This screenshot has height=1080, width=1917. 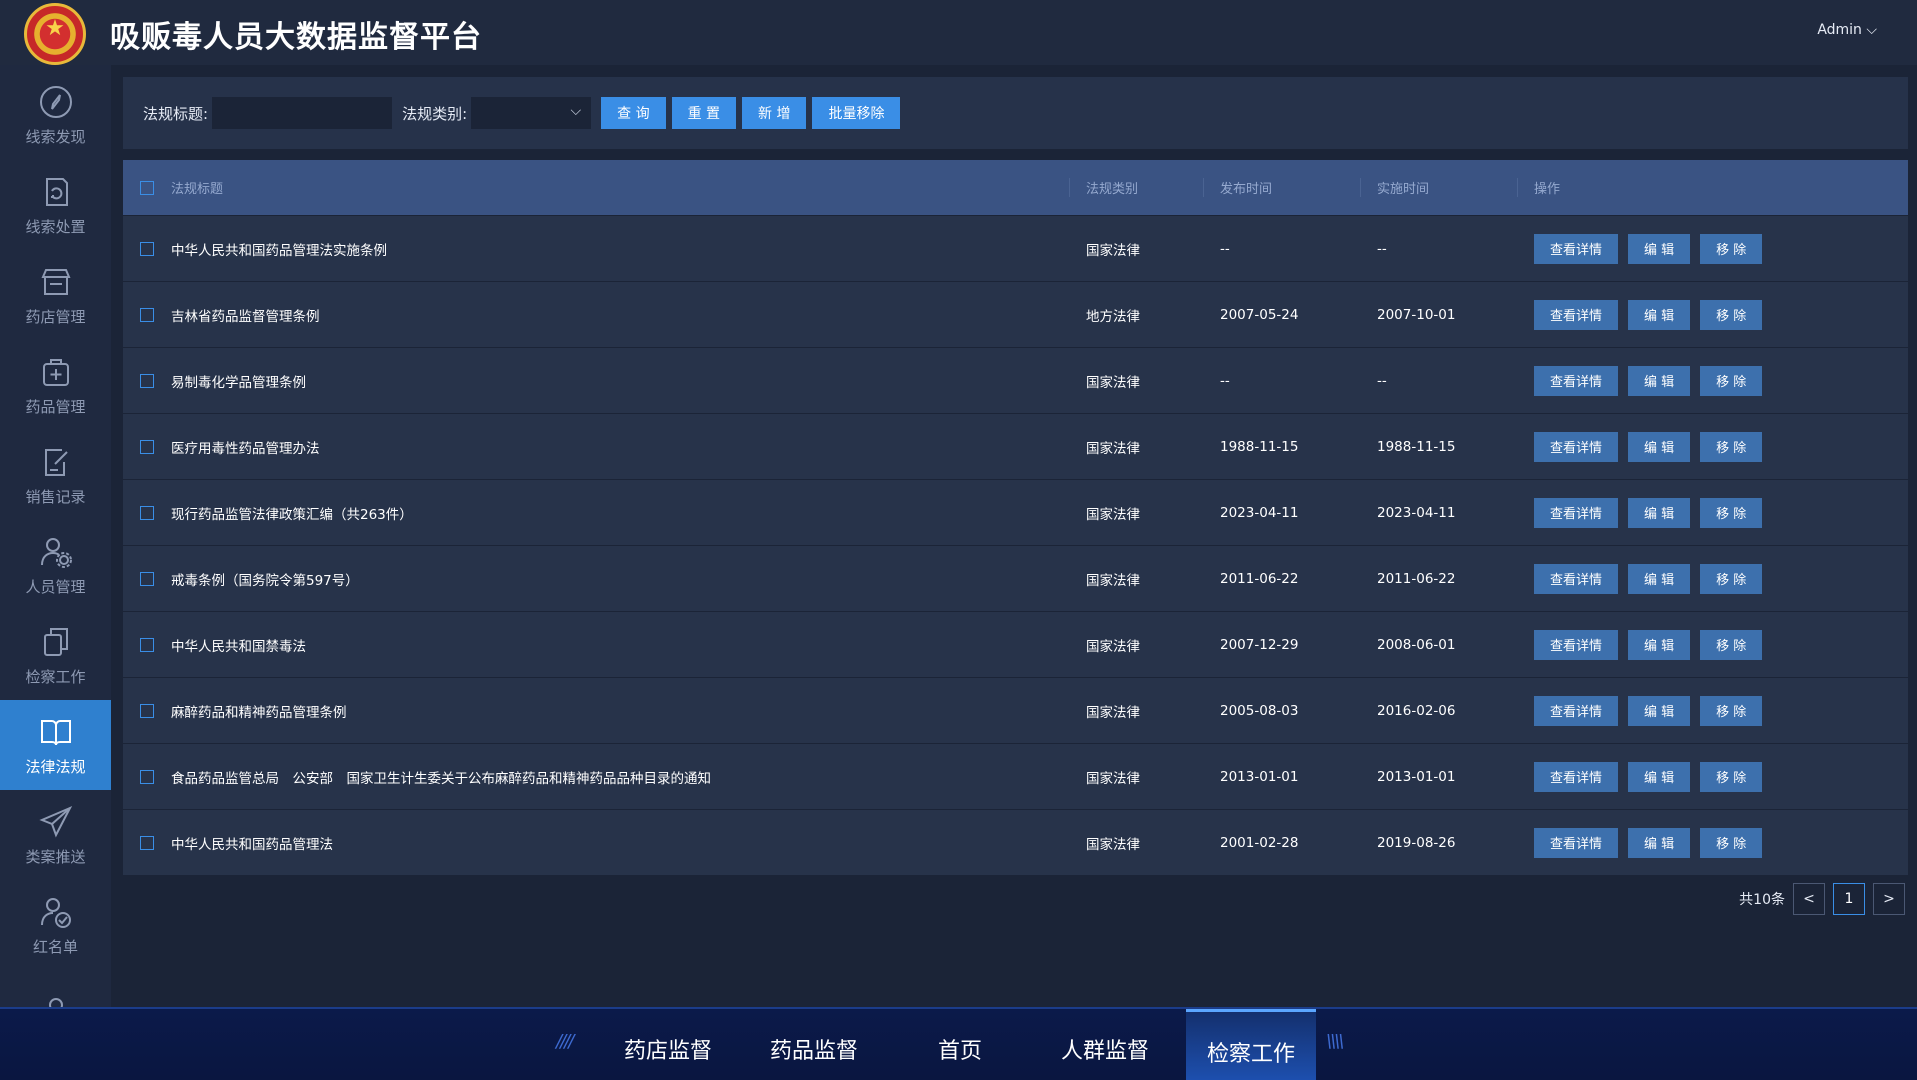 What do you see at coordinates (245, 316) in the screenshot?
I see `cell-title: 吉林省药品监督管理条例` at bounding box center [245, 316].